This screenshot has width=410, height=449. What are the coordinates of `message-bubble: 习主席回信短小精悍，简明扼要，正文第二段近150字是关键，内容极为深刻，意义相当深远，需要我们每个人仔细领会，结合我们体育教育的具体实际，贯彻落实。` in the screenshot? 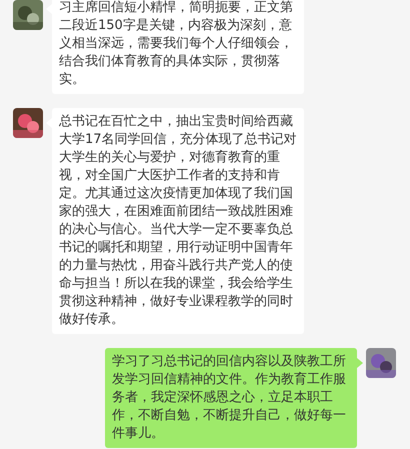 It's located at (178, 47).